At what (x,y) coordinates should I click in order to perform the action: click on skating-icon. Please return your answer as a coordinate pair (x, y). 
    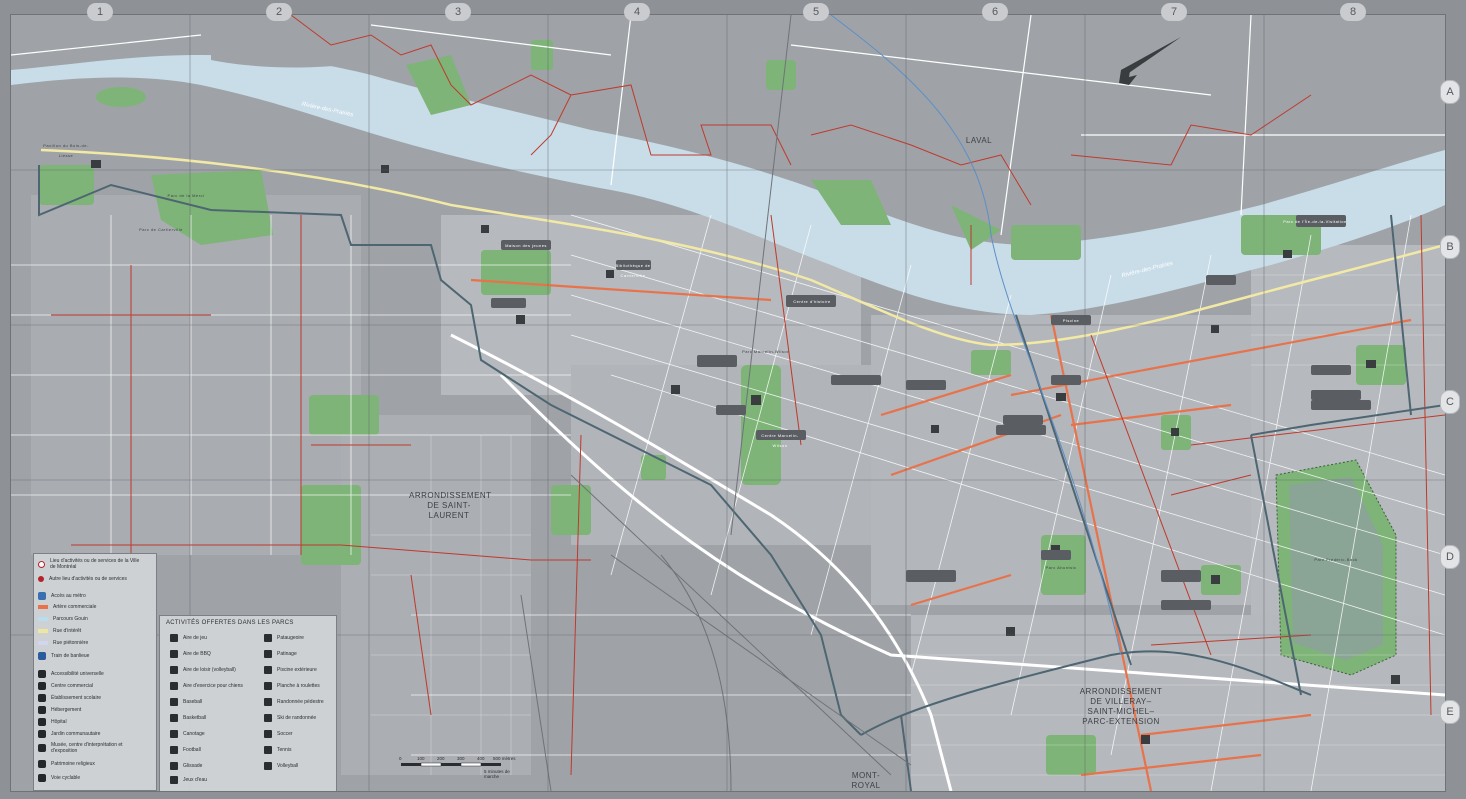
    Looking at the image, I should click on (268, 654).